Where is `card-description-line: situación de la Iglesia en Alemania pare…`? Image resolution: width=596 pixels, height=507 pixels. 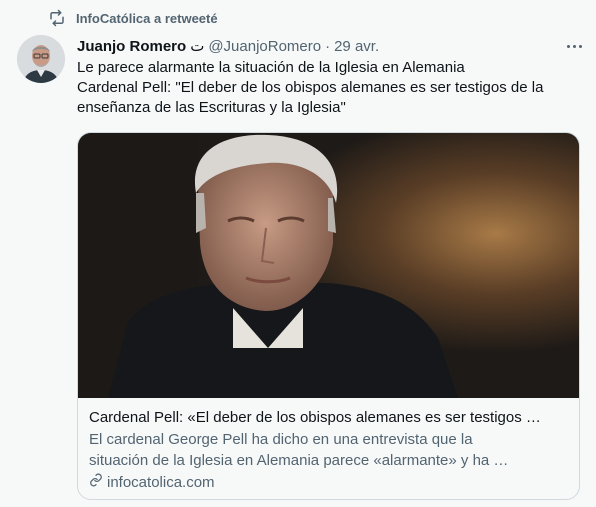 card-description-line: situación de la Iglesia en Alemania pare… is located at coordinates (299, 460).